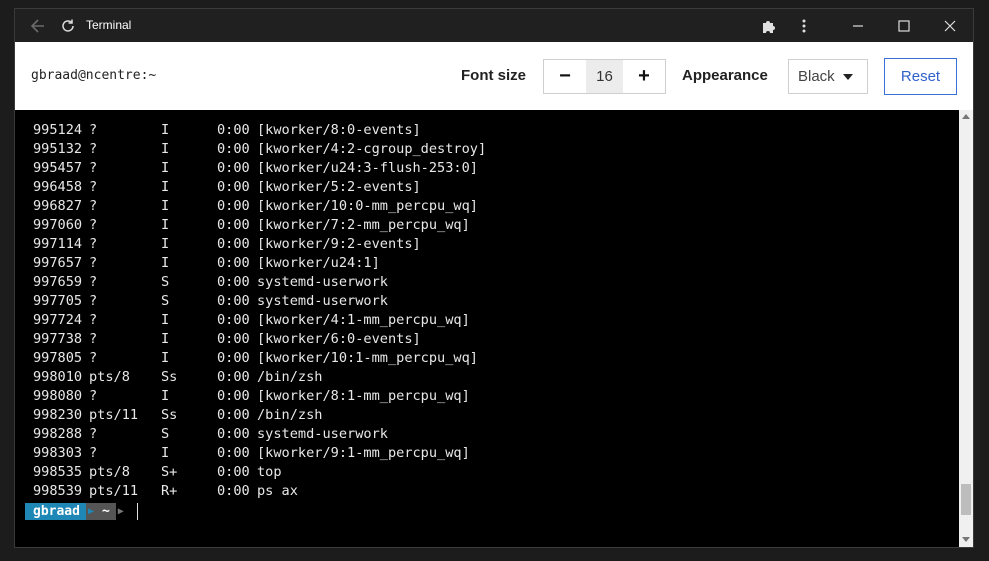  I want to click on appearance-label: Appearance, so click(725, 75).